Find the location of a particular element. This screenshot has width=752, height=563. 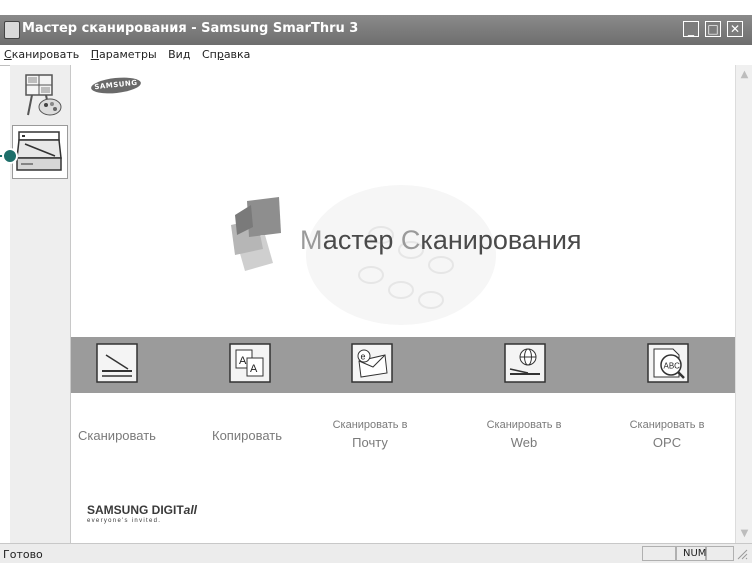

scan-to-email-label: Сканировать в Почту is located at coordinates (370, 434).